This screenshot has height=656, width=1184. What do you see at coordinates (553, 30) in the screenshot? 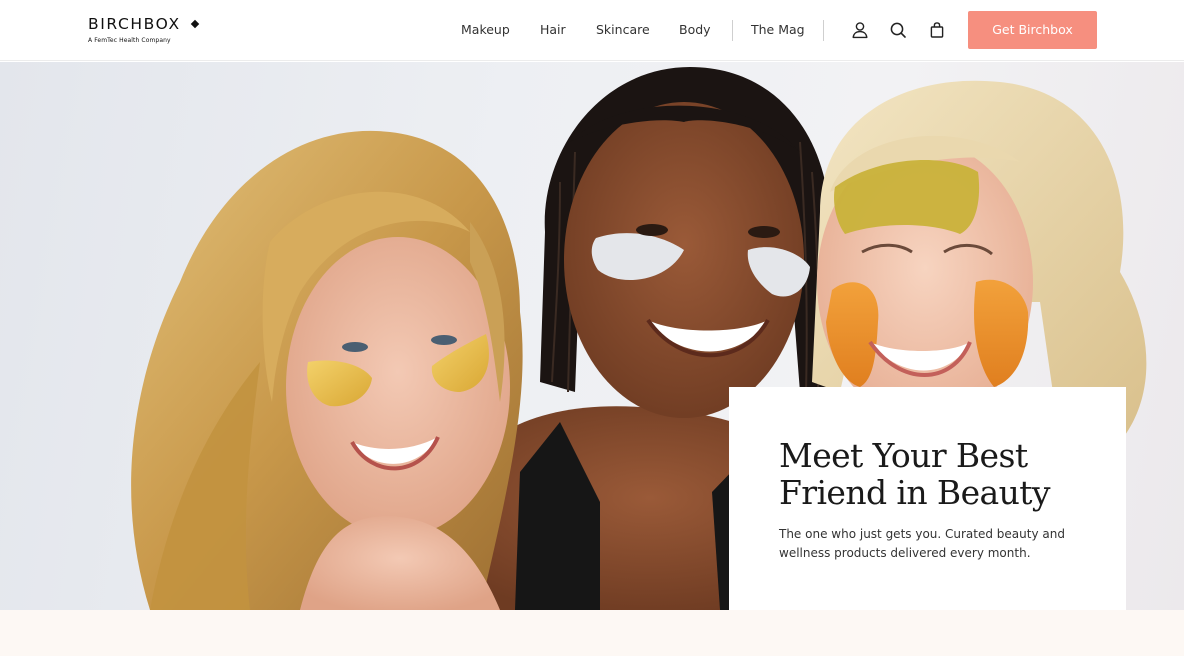
I see `nav-item-hair: Hair` at bounding box center [553, 30].